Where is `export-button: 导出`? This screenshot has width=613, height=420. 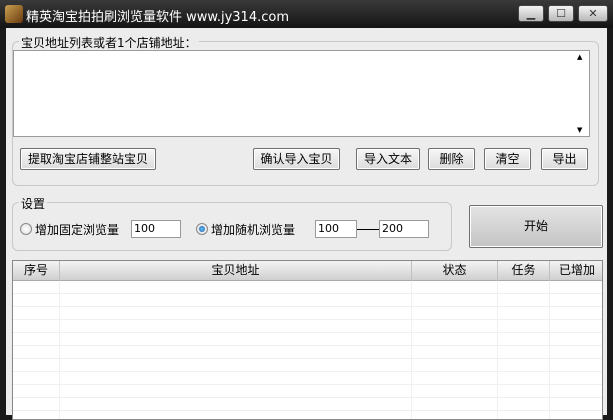 export-button: 导出 is located at coordinates (564, 159).